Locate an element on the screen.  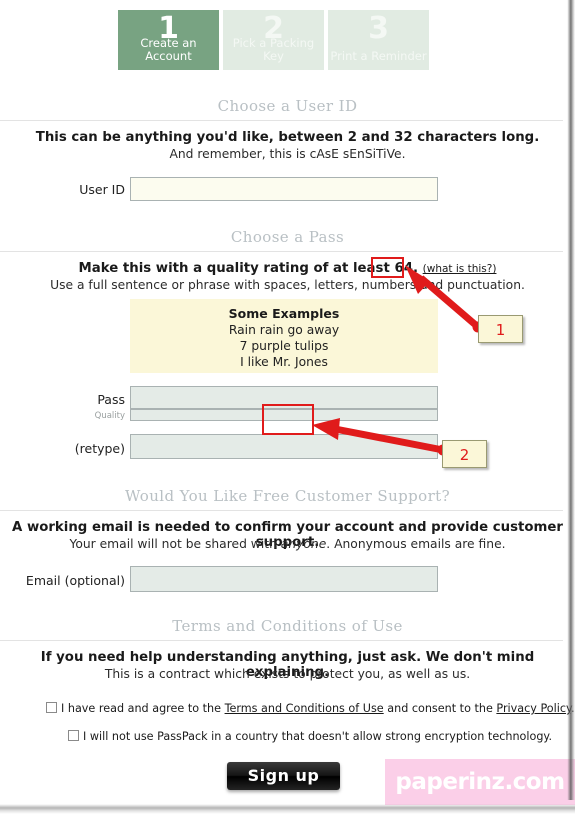
annotation-callout-1: 1 is located at coordinates (500, 329).